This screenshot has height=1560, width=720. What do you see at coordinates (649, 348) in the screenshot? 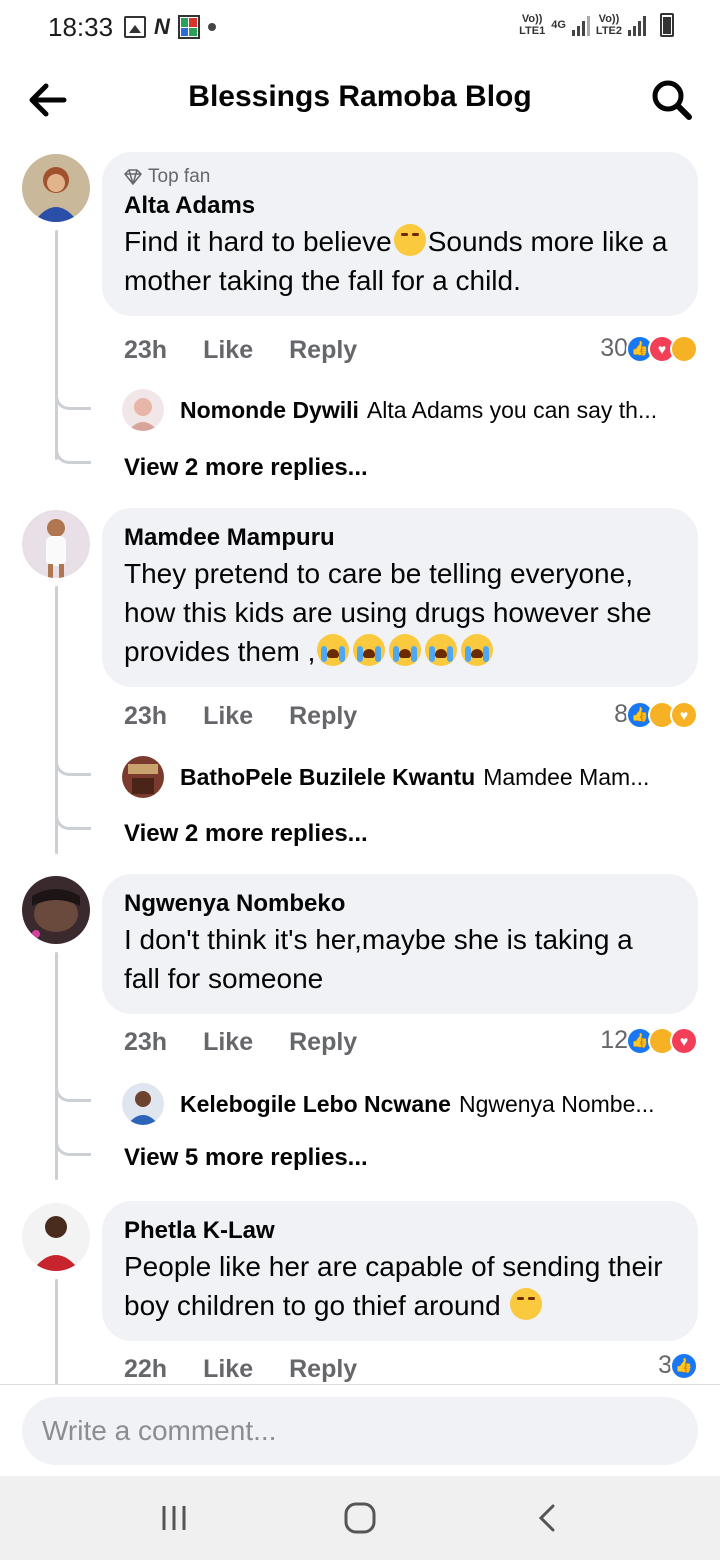
I see `reaction-summary: 30 👍 ♥` at bounding box center [649, 348].